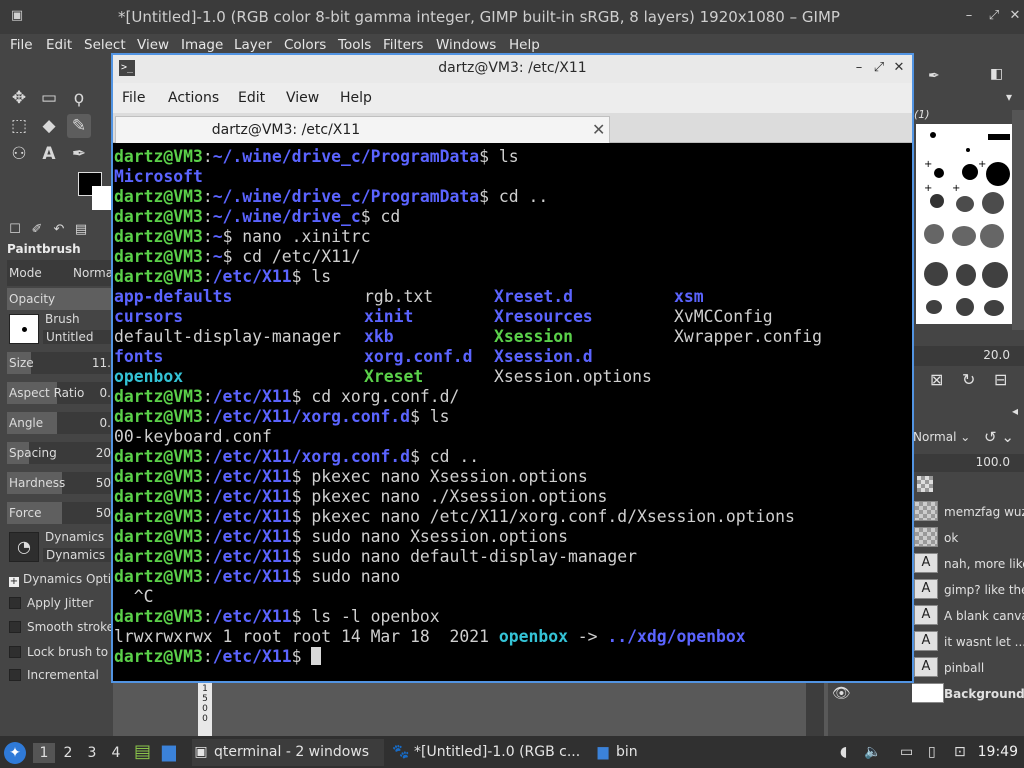  What do you see at coordinates (24, 329) in the screenshot?
I see `brush-preview` at bounding box center [24, 329].